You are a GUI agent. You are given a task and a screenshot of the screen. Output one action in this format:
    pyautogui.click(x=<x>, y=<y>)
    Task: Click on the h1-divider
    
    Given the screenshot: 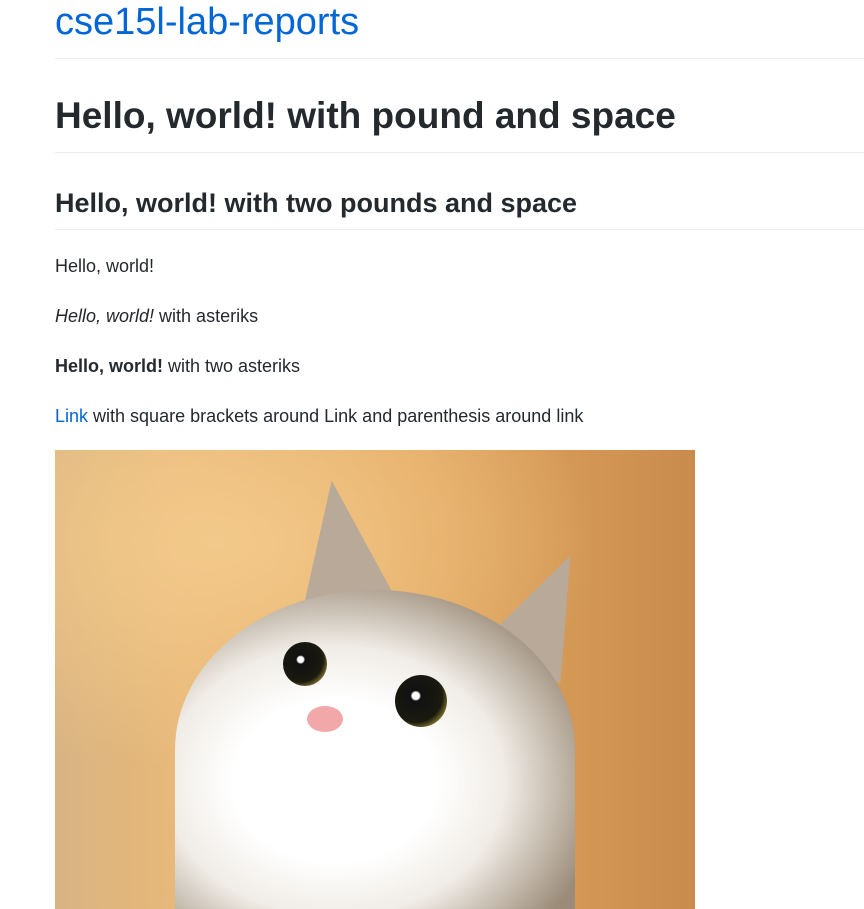 What is the action you would take?
    pyautogui.click(x=459, y=152)
    